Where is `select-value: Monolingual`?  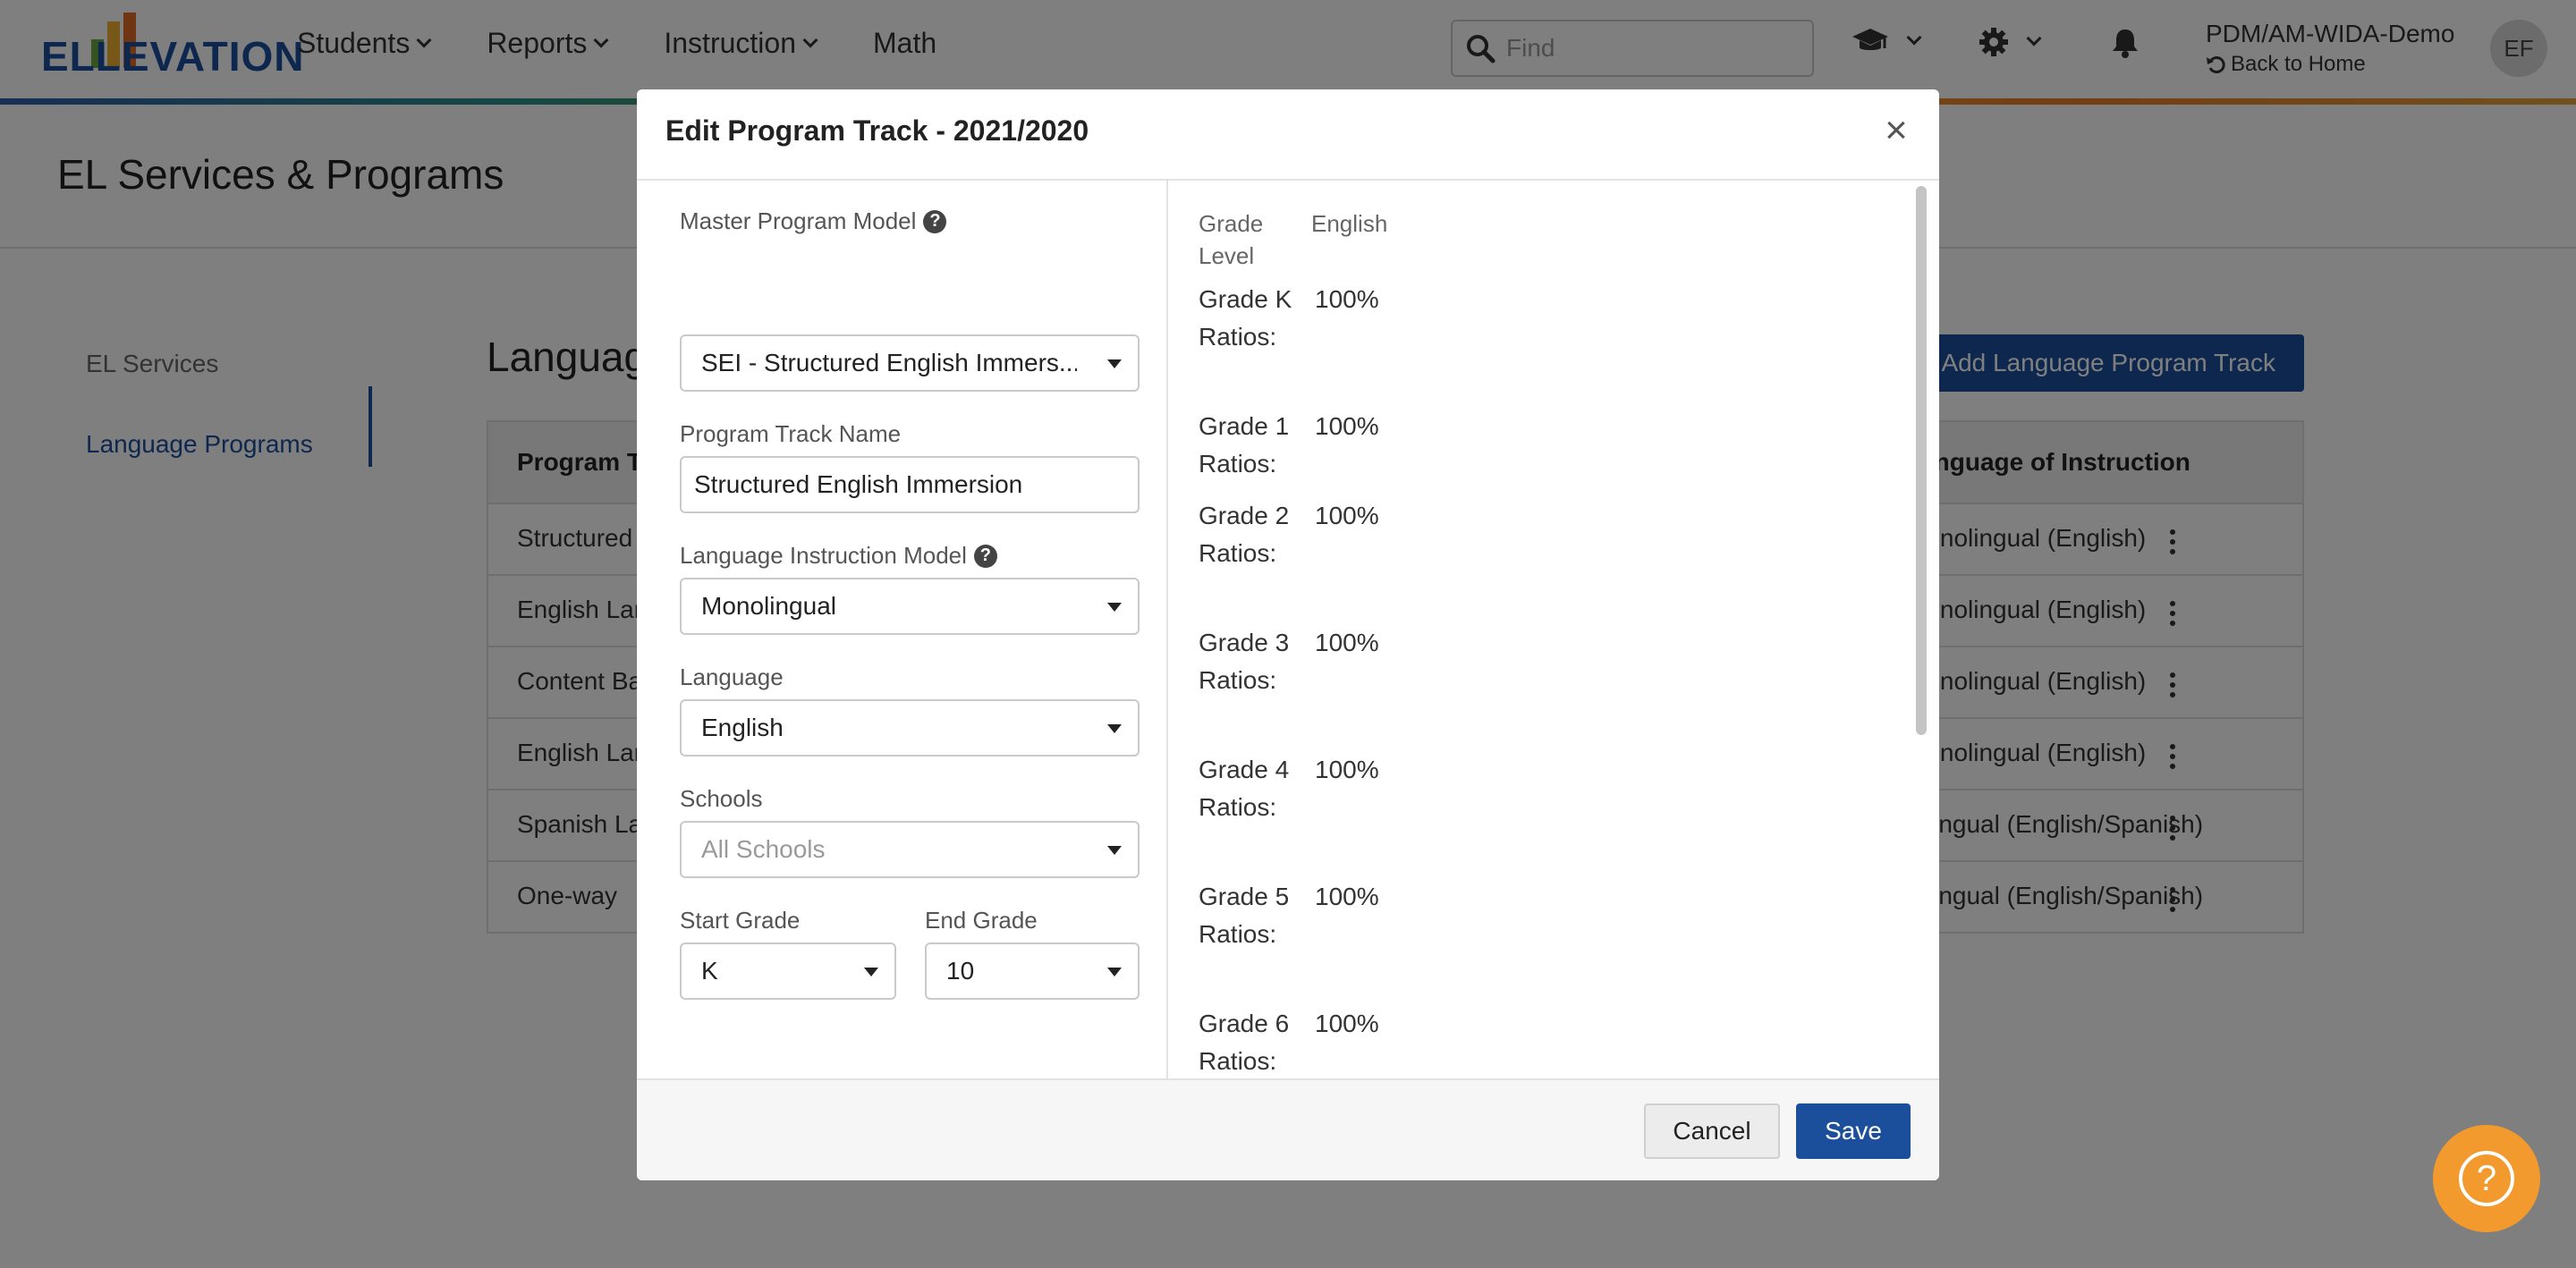
select-value: Monolingual is located at coordinates (768, 606).